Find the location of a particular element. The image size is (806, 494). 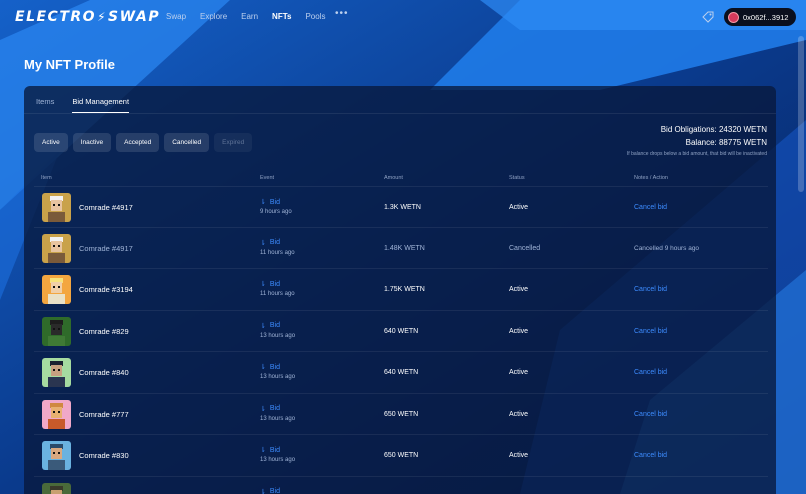

more-menu-icon: ••• is located at coordinates (342, 13).